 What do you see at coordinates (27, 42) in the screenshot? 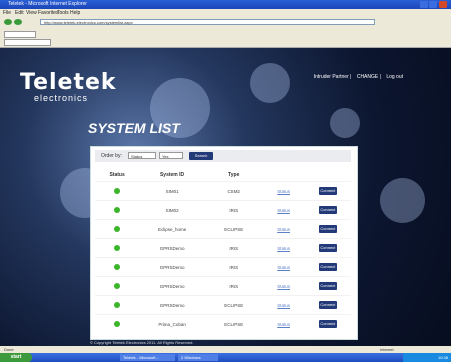
I see `favorites-tab` at bounding box center [27, 42].